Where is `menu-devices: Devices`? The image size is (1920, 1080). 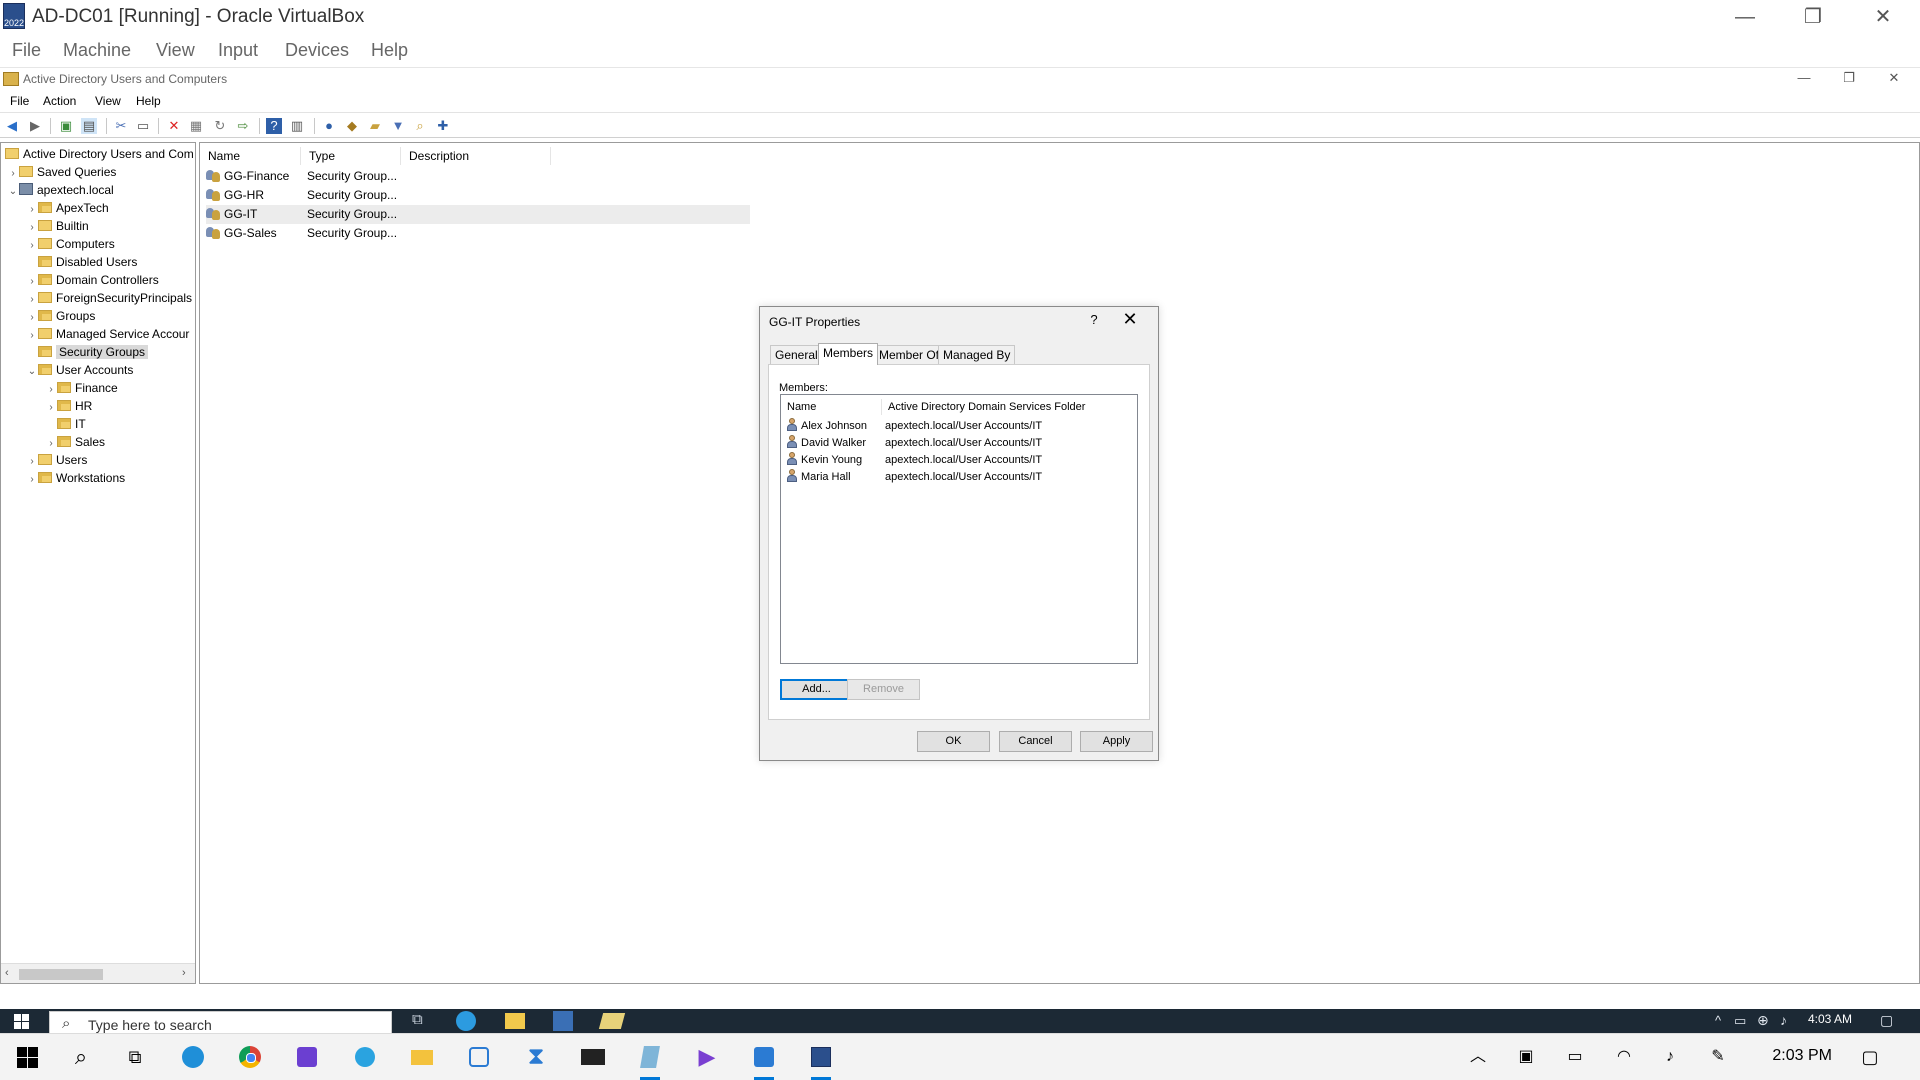
menu-devices: Devices is located at coordinates (317, 50).